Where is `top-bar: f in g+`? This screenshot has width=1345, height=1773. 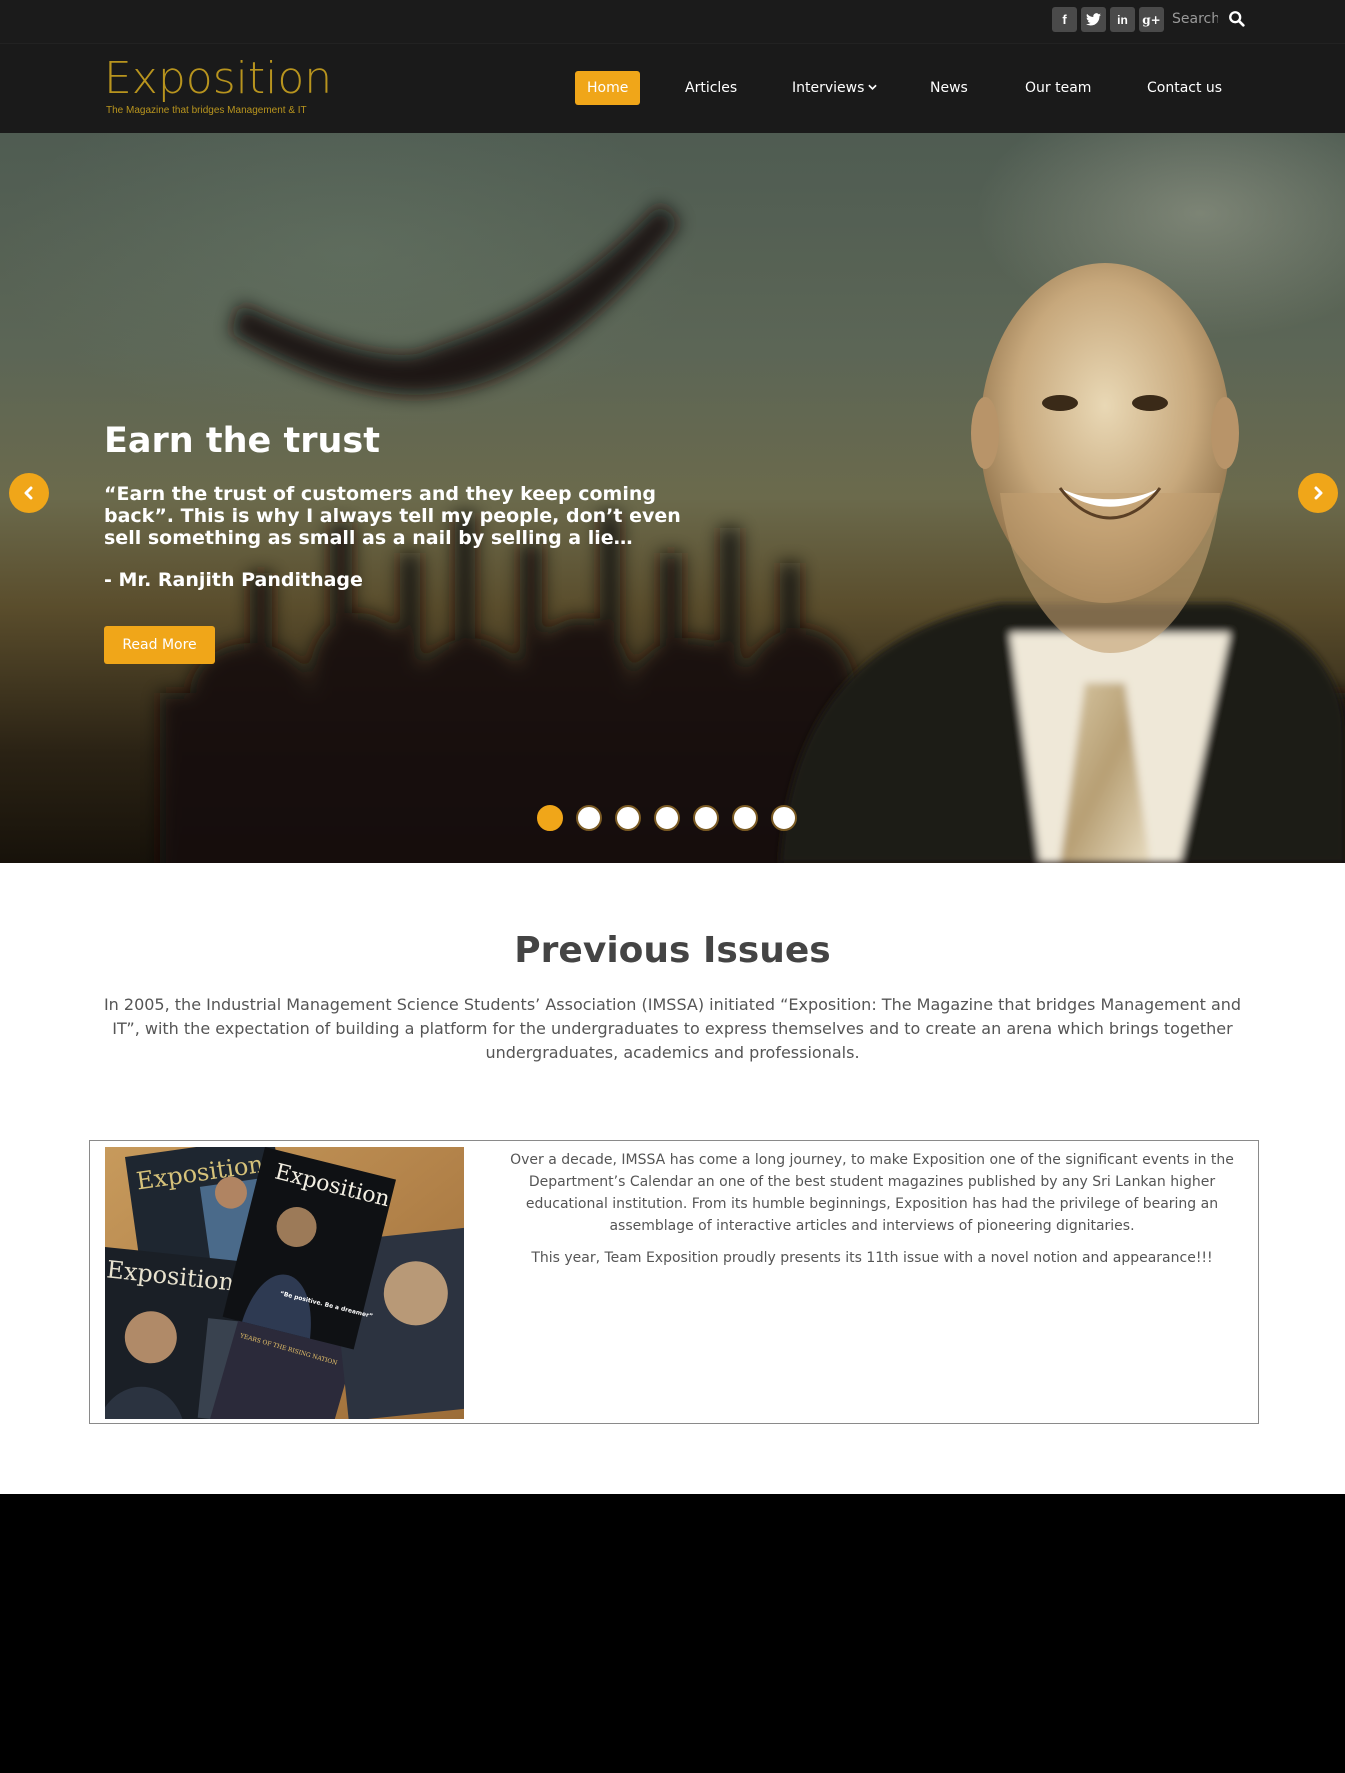 top-bar: f in g+ is located at coordinates (672, 22).